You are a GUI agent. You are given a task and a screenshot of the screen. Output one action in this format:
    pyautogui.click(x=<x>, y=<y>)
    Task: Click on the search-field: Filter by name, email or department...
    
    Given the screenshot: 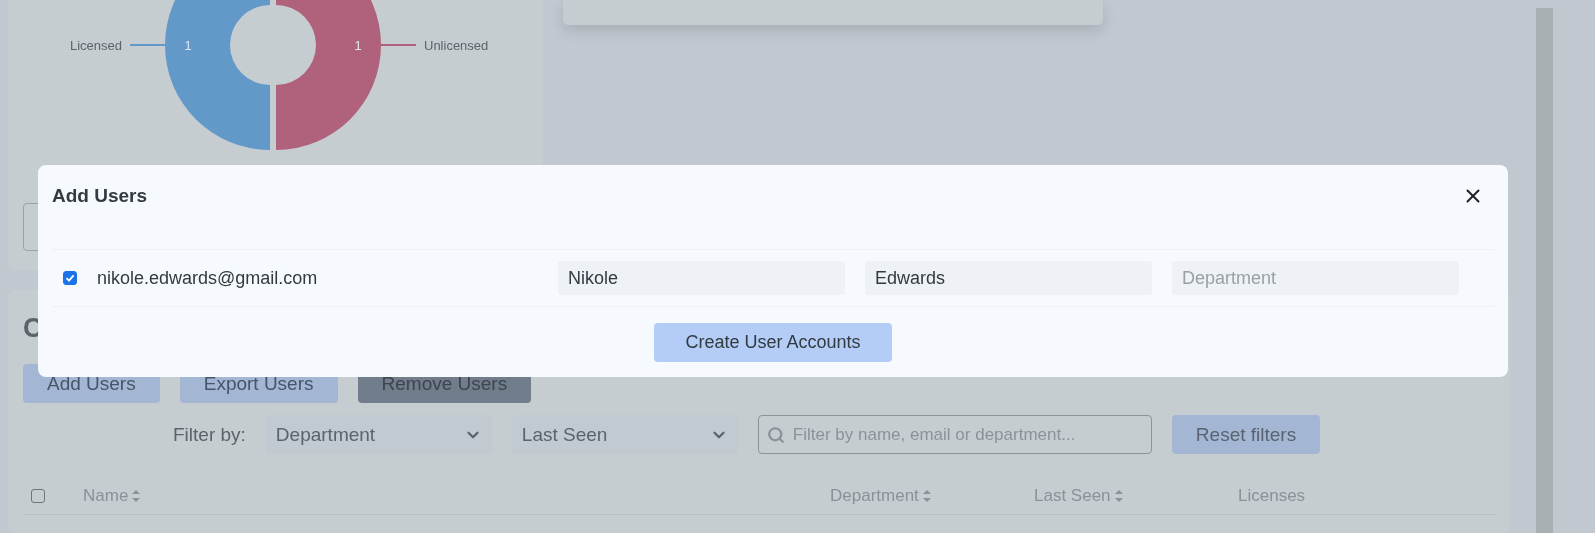 What is the action you would take?
    pyautogui.click(x=954, y=434)
    